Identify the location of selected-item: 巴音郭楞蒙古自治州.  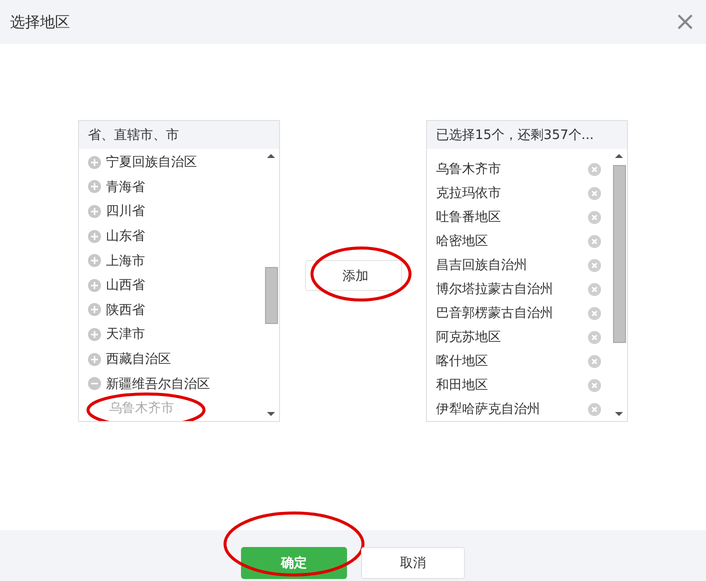
(494, 313).